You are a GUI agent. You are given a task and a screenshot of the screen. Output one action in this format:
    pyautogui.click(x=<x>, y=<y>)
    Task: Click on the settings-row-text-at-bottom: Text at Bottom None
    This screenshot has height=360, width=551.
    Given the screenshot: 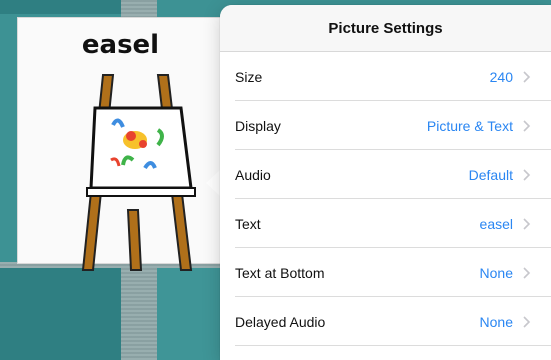 What is the action you would take?
    pyautogui.click(x=385, y=272)
    